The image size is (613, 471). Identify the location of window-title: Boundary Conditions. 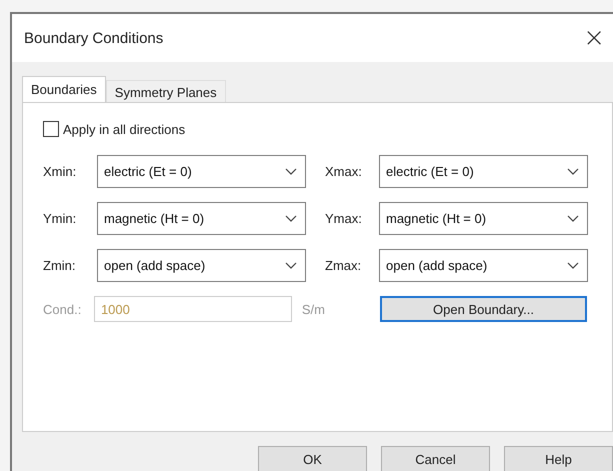
(94, 38).